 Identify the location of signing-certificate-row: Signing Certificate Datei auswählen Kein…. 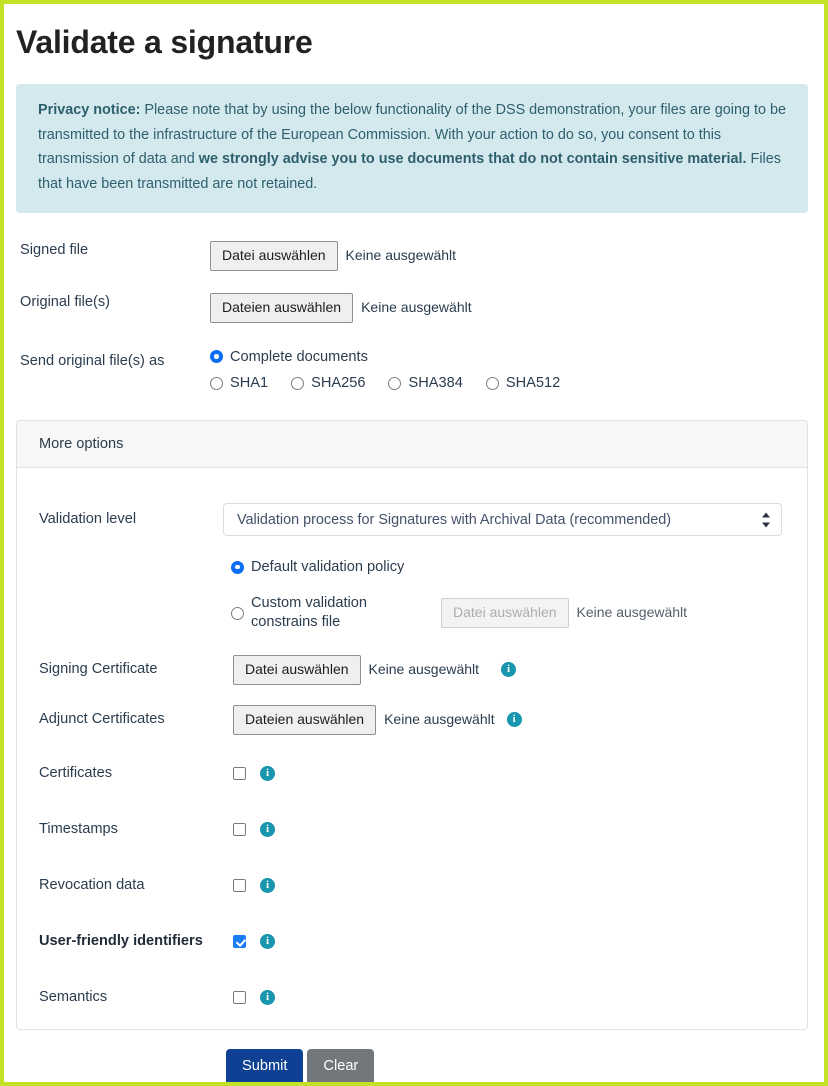
(412, 670).